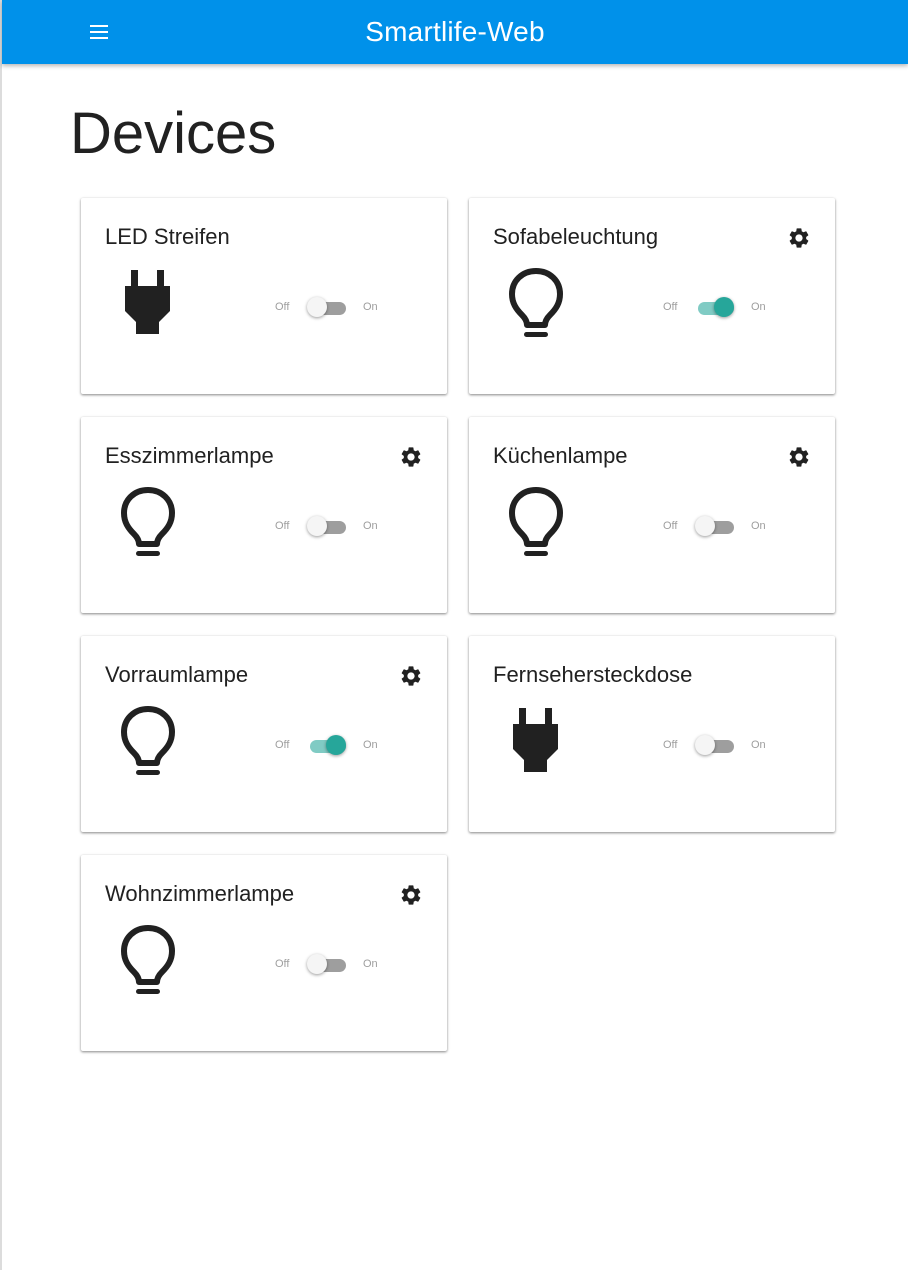  Describe the element at coordinates (576, 236) in the screenshot. I see `device-name: Sofabeleuchtung` at that location.